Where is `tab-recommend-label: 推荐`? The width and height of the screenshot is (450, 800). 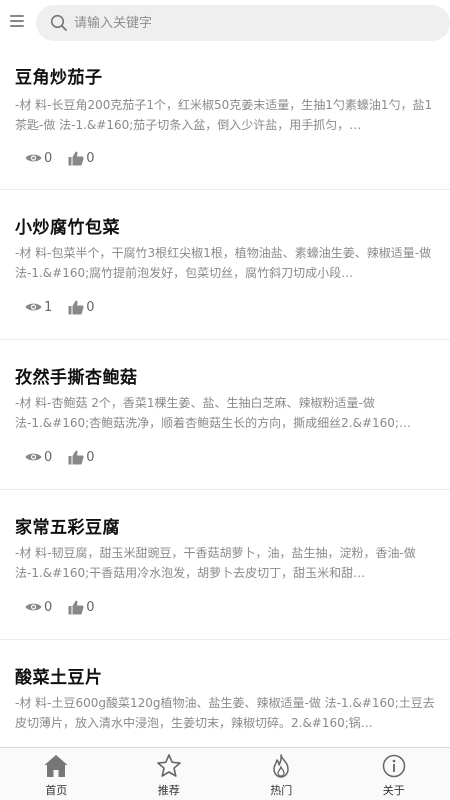
tab-recommend-label: 推荐 is located at coordinates (168, 790).